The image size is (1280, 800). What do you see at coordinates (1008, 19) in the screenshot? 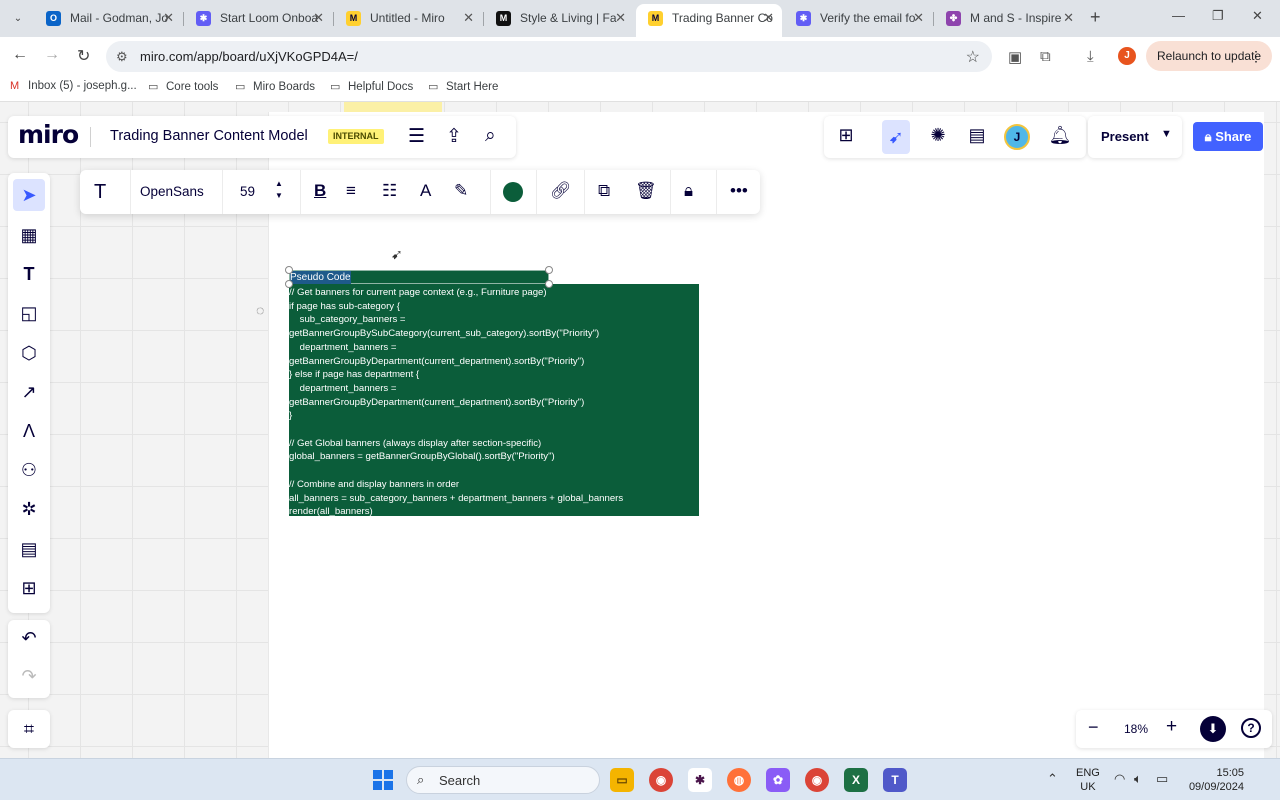
I see `tab-m-and-s: ✤ M and S - Inspire ✕` at bounding box center [1008, 19].